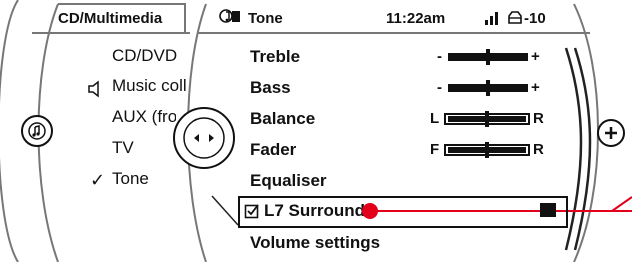 This screenshot has width=632, height=262. Describe the element at coordinates (439, 56) in the screenshot. I see `treble-minus-label: -` at that location.